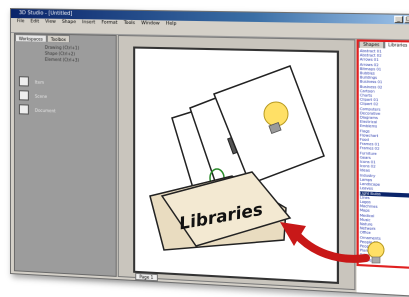 This screenshot has height=297, width=409. What do you see at coordinates (30, 38) in the screenshot?
I see `tab-workspaces: Workspaces` at bounding box center [30, 38].